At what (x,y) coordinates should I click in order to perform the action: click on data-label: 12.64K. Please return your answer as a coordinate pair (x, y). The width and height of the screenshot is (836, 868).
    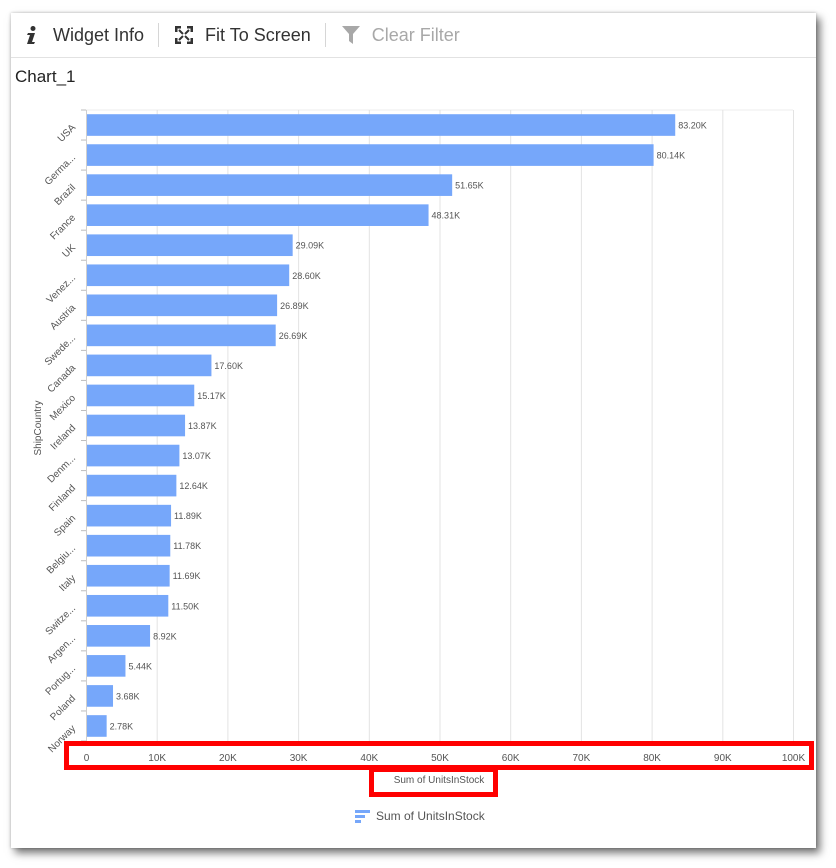
    Looking at the image, I should click on (193, 486).